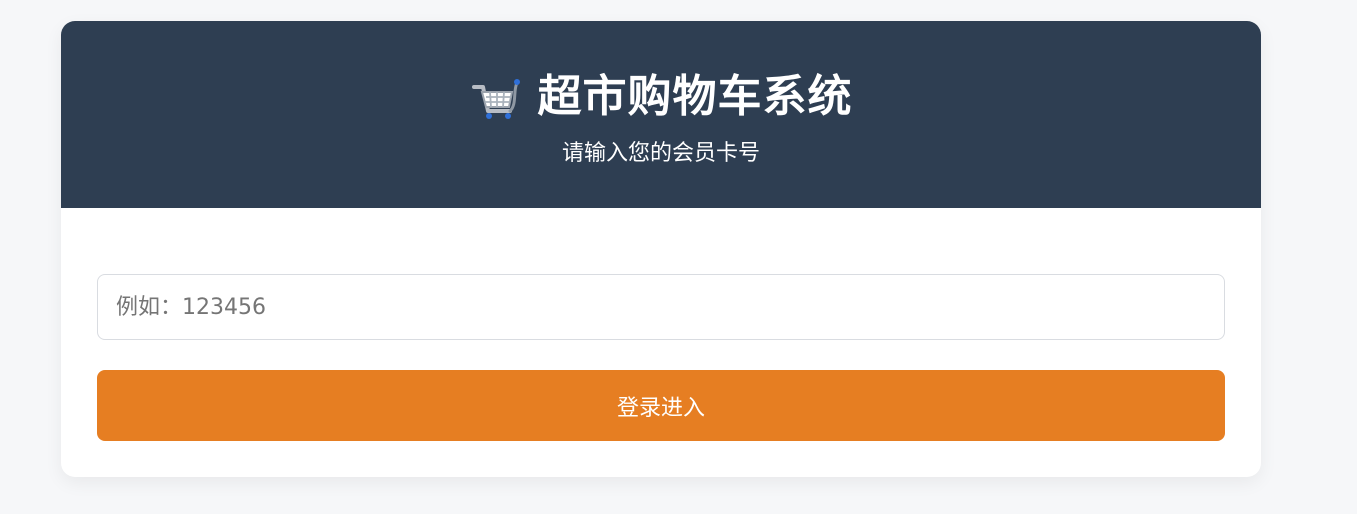 The width and height of the screenshot is (1357, 514). What do you see at coordinates (661, 307) in the screenshot?
I see `member-card-input` at bounding box center [661, 307].